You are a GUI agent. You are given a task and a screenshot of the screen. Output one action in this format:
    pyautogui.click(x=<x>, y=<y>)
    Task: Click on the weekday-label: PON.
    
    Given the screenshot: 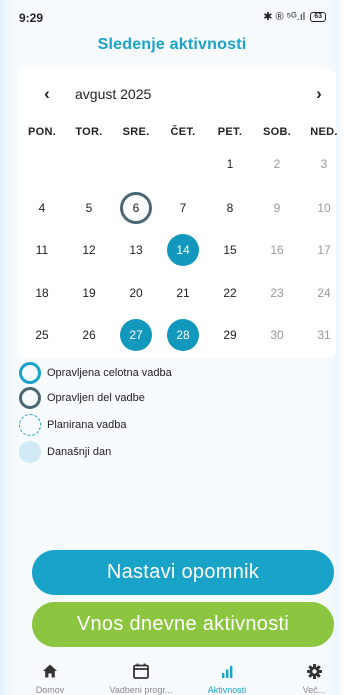 What is the action you would take?
    pyautogui.click(x=42, y=132)
    